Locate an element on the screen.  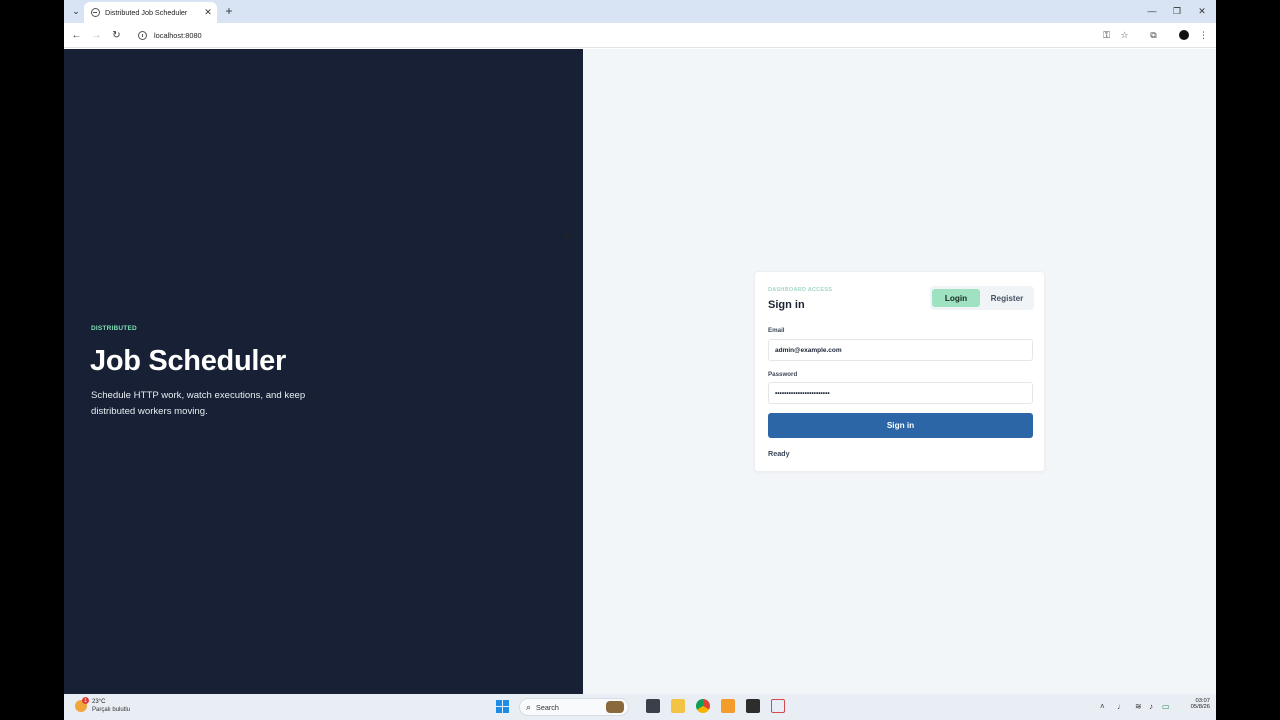
bookmark-star-icon: ☆ is located at coordinates (1124, 35).